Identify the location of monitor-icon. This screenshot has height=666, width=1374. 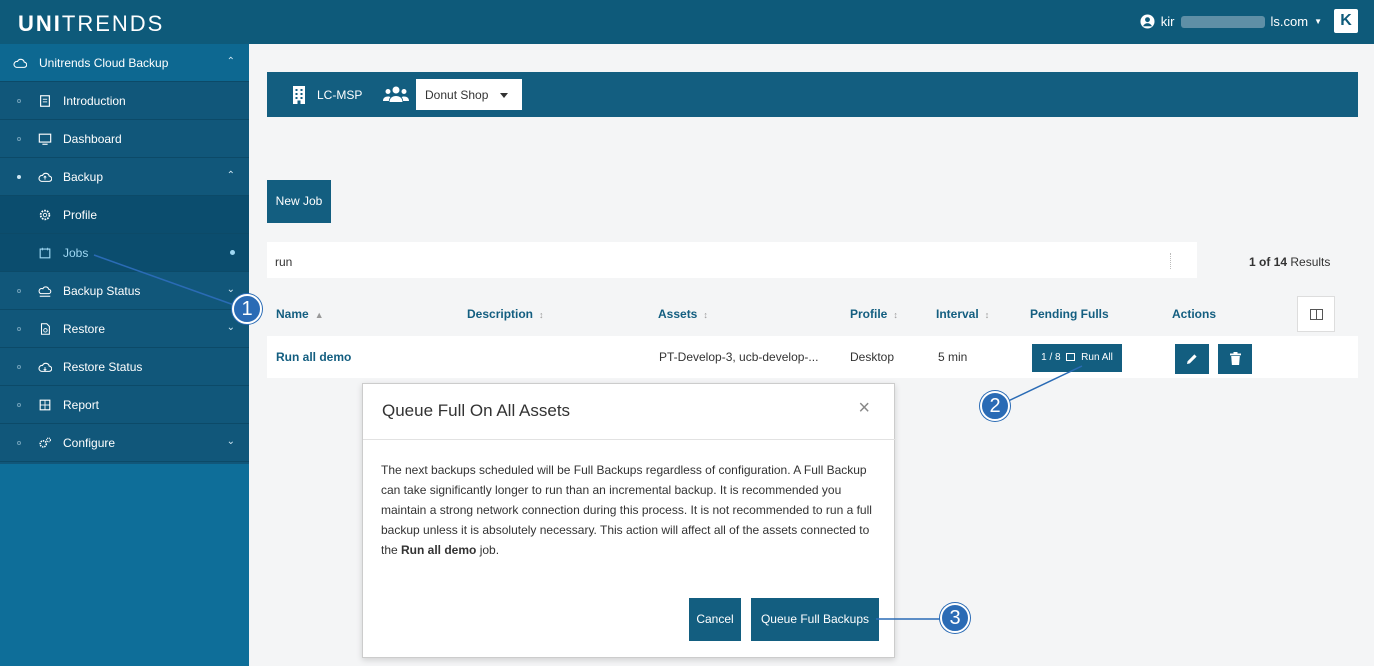
(45, 139).